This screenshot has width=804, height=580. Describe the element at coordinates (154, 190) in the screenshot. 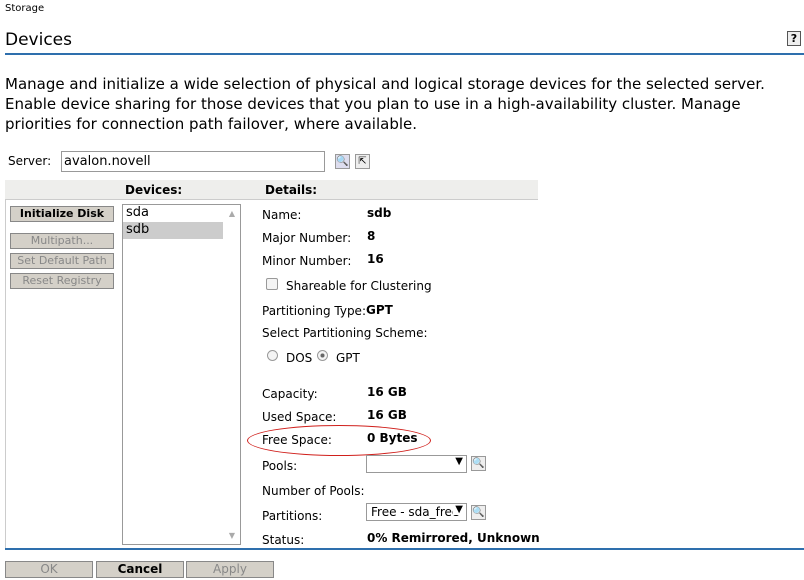

I see `devices-header: Devices:` at that location.